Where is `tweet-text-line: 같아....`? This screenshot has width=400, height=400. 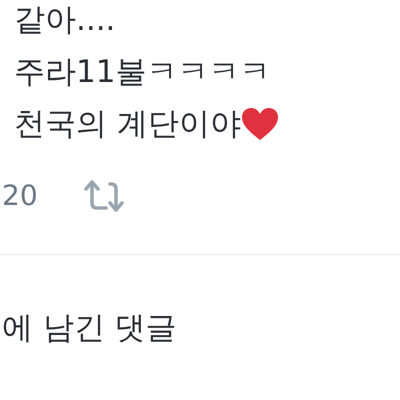
tweet-text-line: 같아.... is located at coordinates (65, 20).